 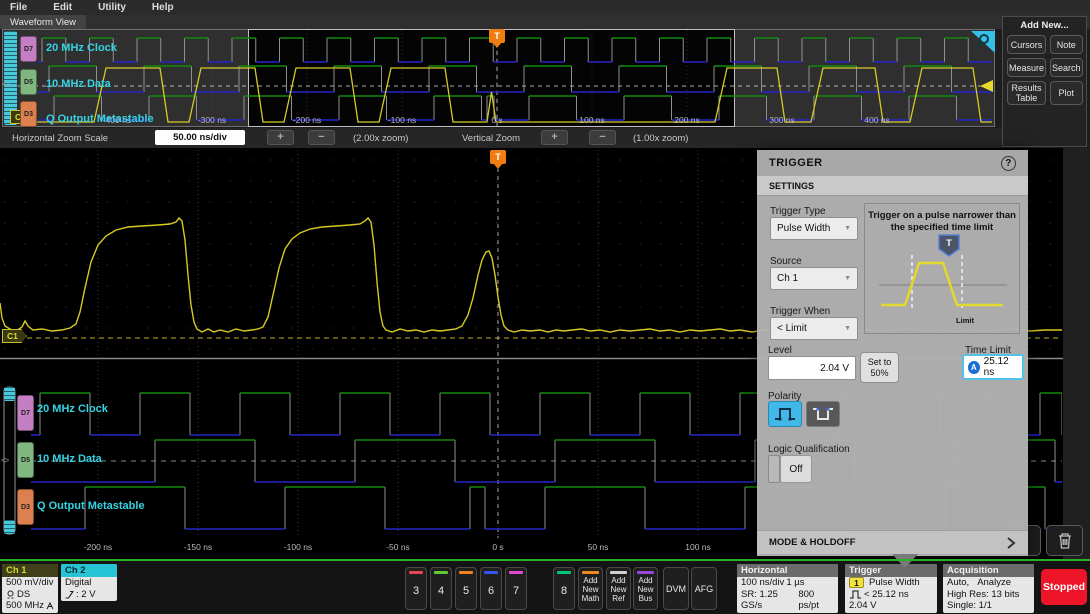 I want to click on v-zoom-label: Vertical Zoom, so click(x=491, y=138).